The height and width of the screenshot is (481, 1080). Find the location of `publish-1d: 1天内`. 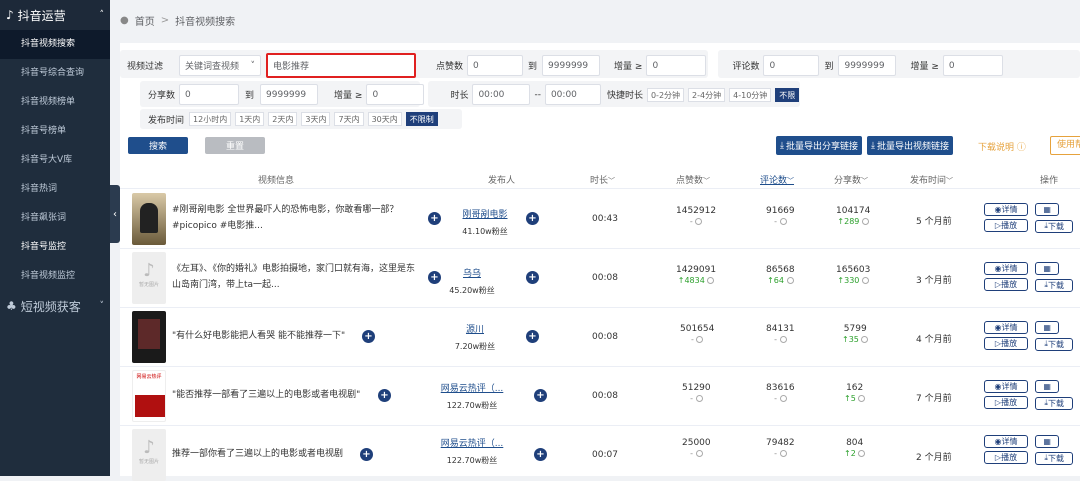

publish-1d: 1天内 is located at coordinates (250, 119).